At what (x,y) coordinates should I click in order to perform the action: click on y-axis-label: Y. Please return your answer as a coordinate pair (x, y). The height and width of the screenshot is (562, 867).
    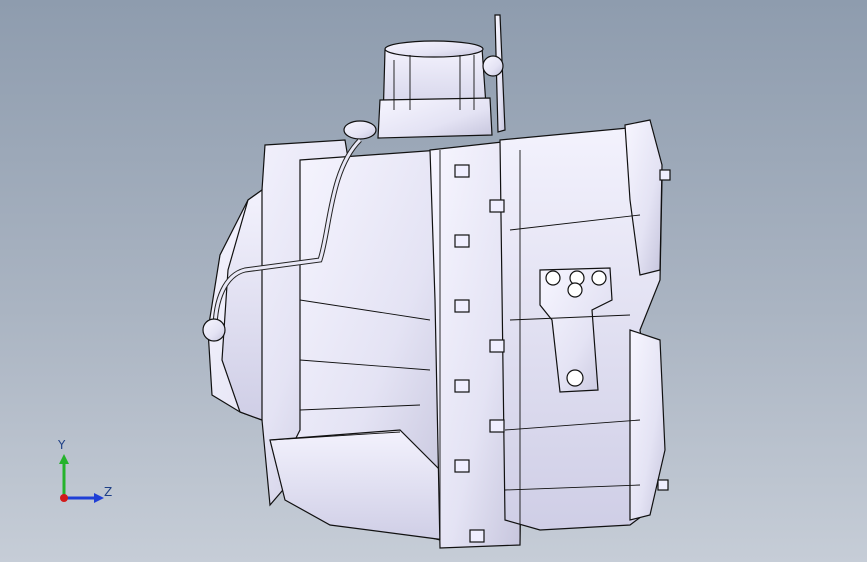
    Looking at the image, I should click on (62, 445).